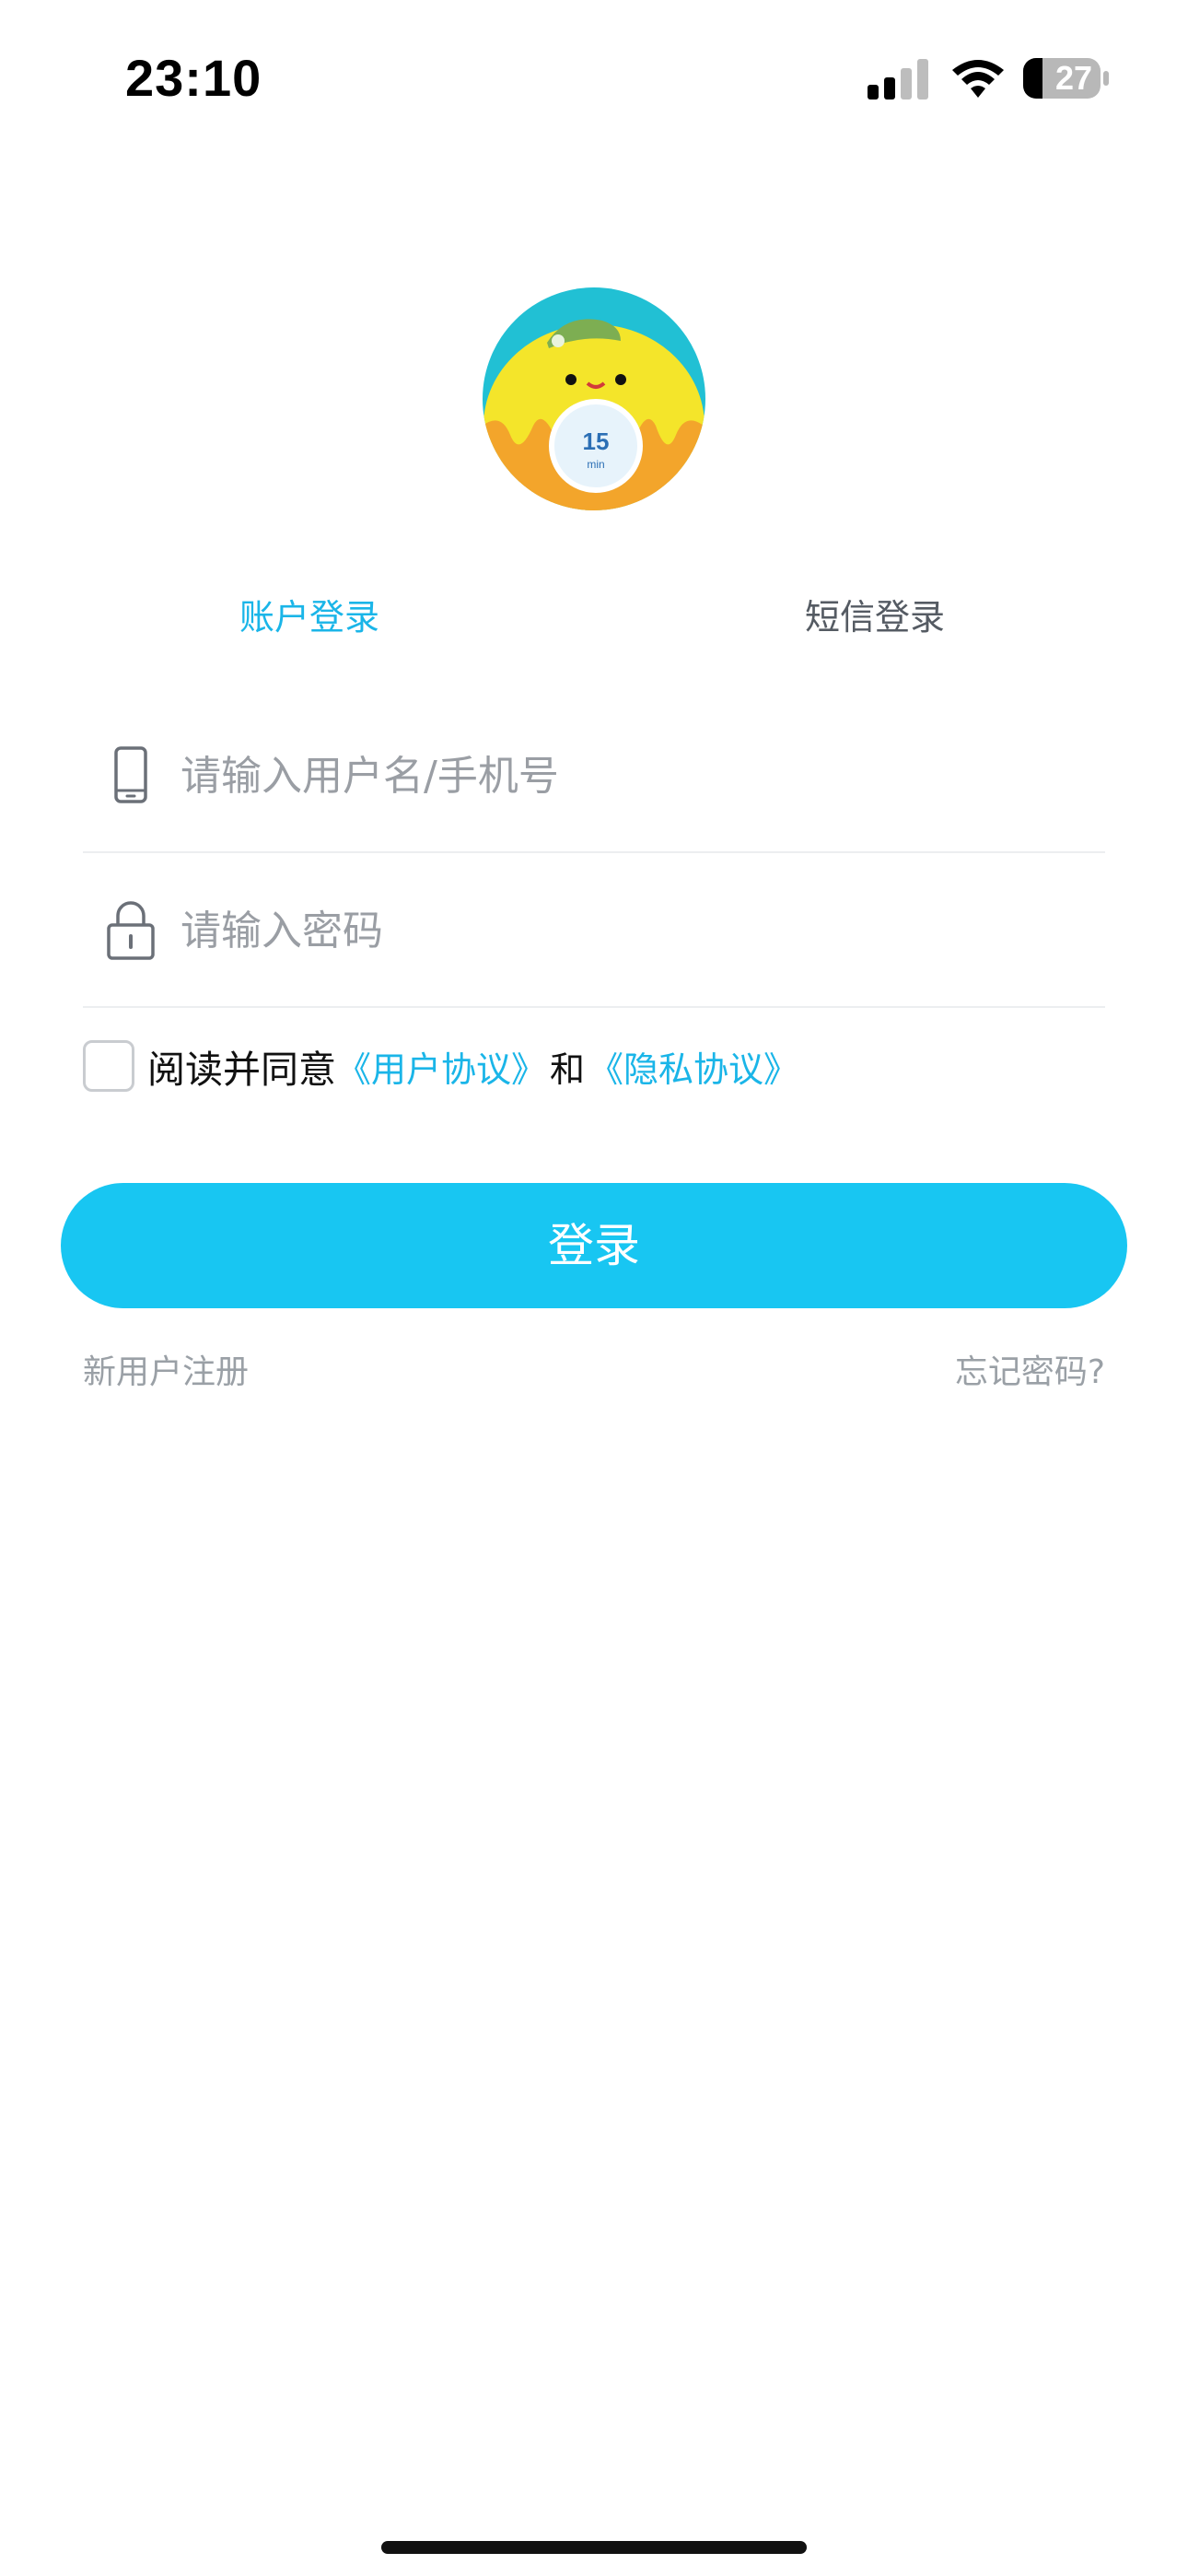  What do you see at coordinates (632, 775) in the screenshot?
I see `username-input` at bounding box center [632, 775].